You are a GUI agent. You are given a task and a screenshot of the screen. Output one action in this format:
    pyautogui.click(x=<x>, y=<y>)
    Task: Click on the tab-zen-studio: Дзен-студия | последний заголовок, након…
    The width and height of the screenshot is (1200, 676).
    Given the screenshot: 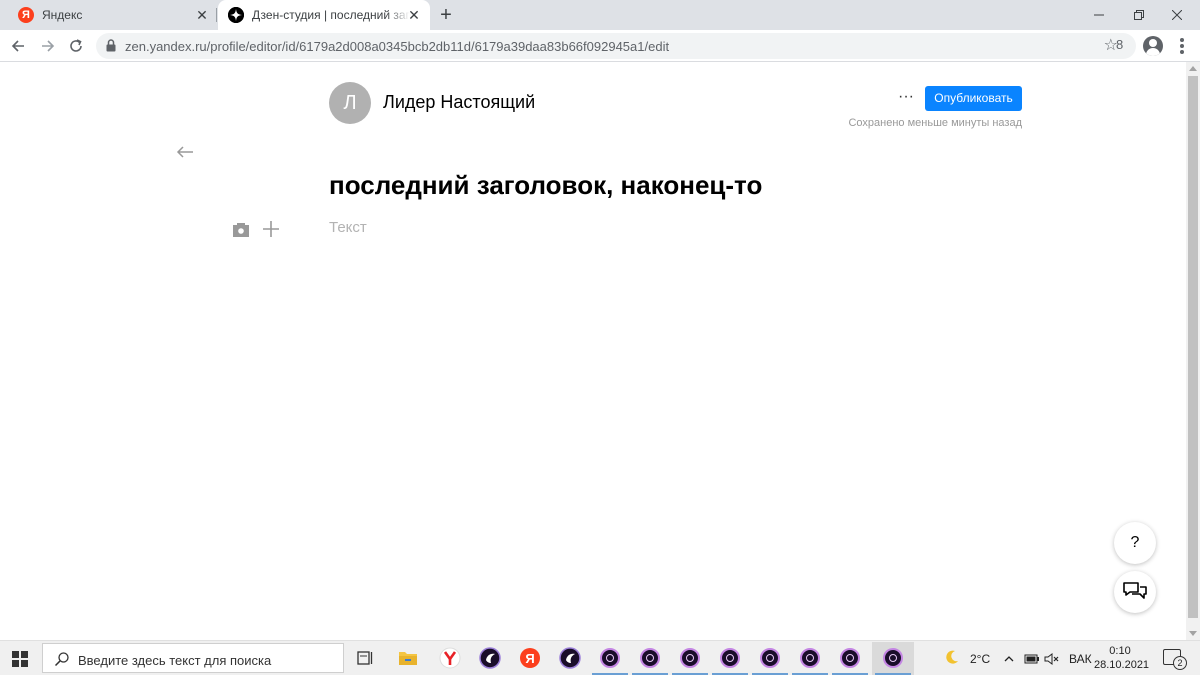 What is the action you would take?
    pyautogui.click(x=324, y=15)
    